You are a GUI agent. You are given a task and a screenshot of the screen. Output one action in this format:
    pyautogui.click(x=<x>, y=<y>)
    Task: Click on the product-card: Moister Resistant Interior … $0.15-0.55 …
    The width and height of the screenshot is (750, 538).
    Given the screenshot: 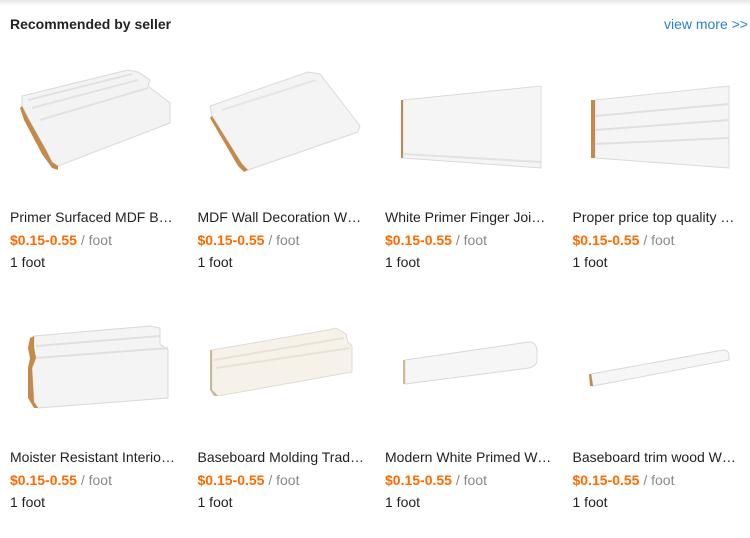 What is the action you would take?
    pyautogui.click(x=104, y=418)
    